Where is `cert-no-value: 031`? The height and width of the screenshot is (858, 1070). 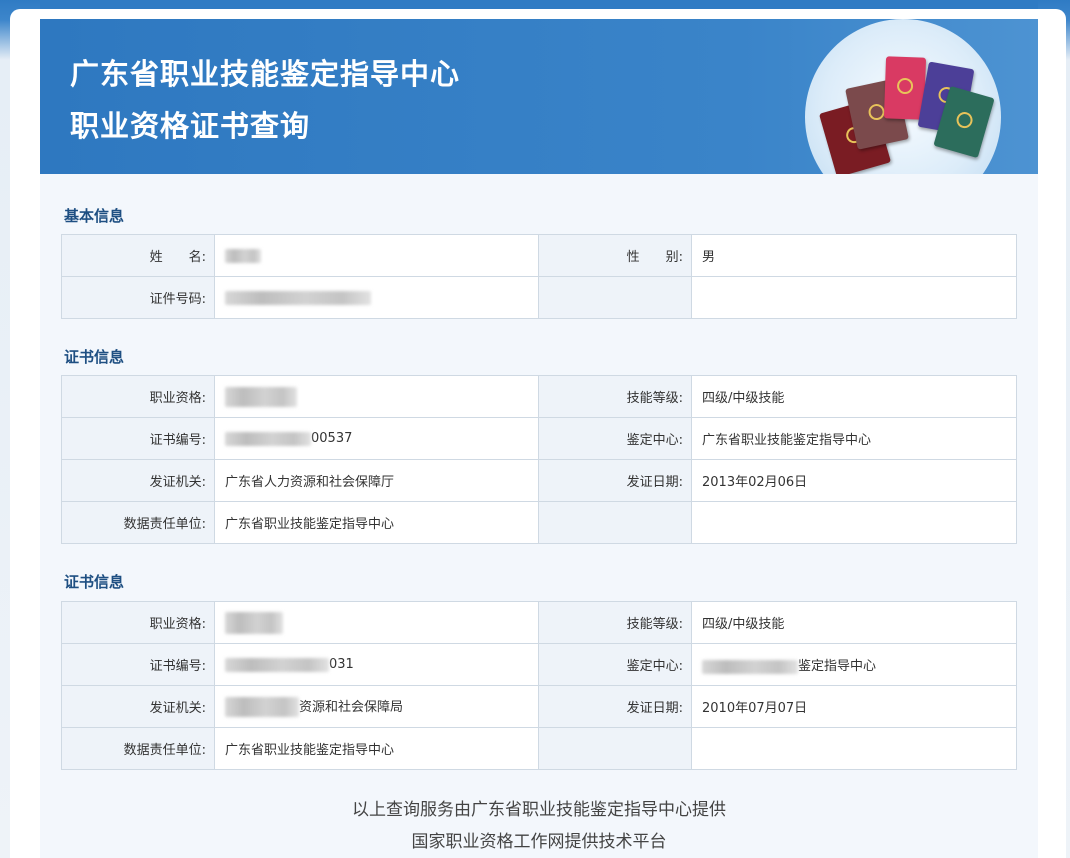 cert-no-value: 031 is located at coordinates (377, 665).